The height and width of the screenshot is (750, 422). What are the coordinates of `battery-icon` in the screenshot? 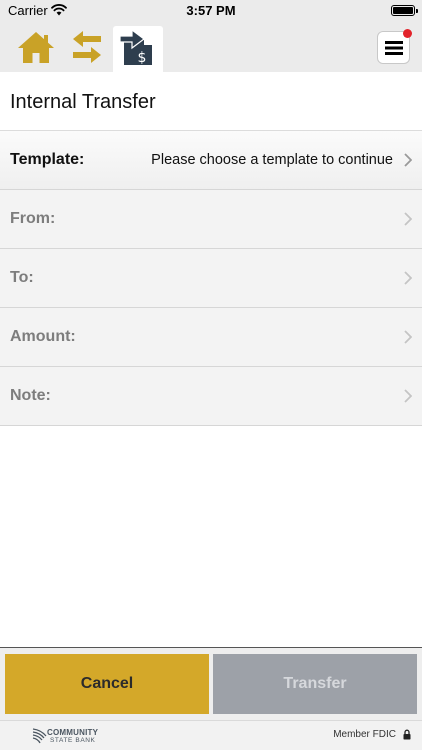 It's located at (404, 10).